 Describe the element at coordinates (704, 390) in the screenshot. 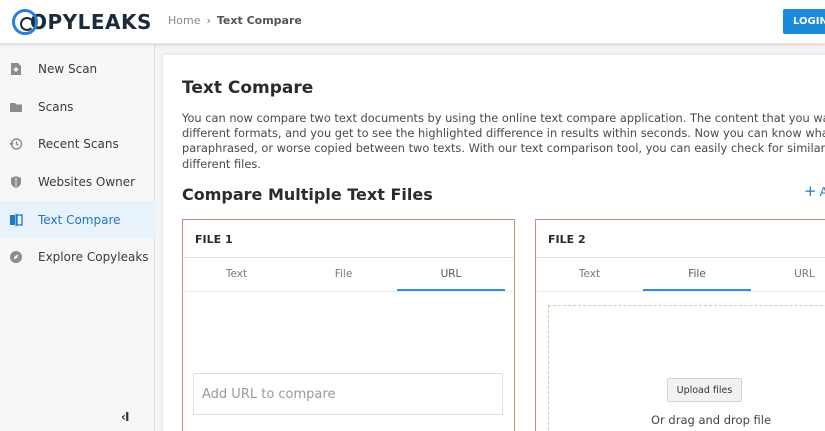

I see `upload-files-button: Upload files` at that location.